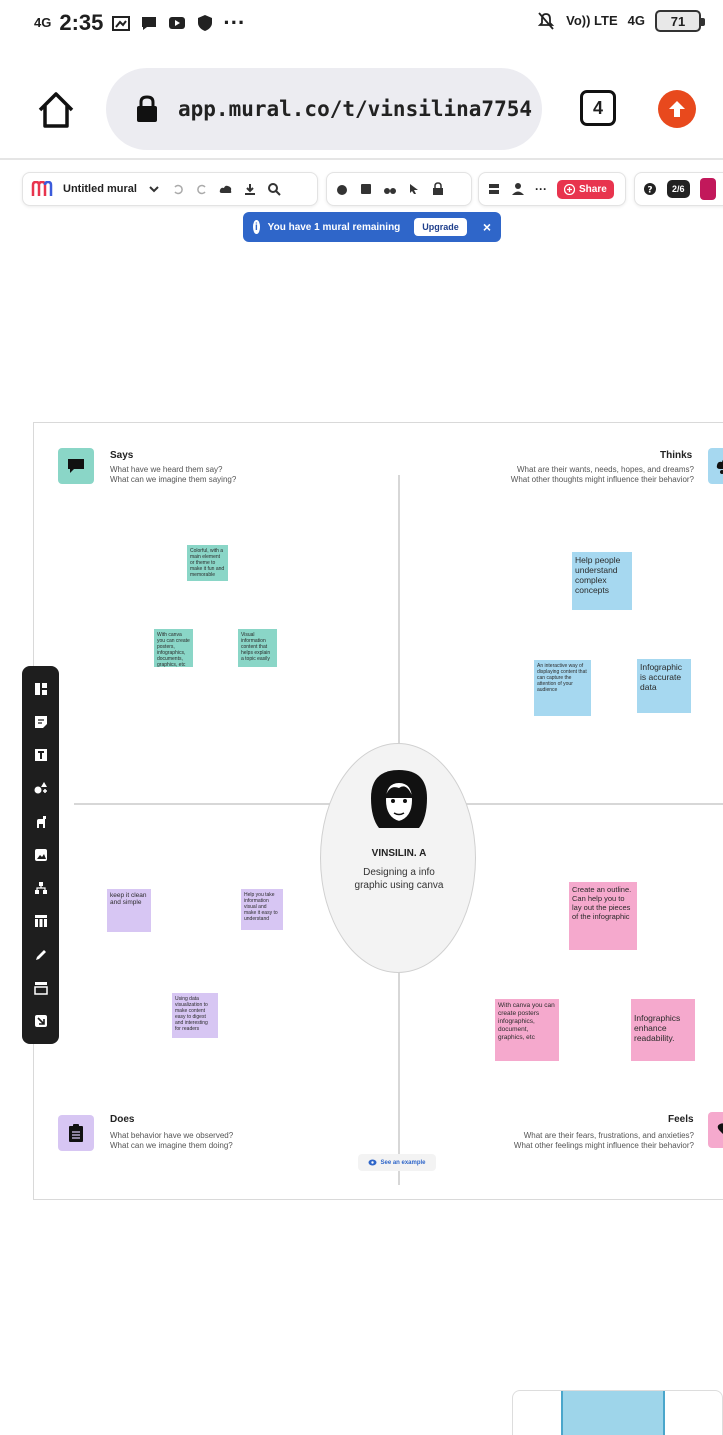 This screenshot has width=723, height=1435. I want to click on help-icon: ?, so click(650, 189).